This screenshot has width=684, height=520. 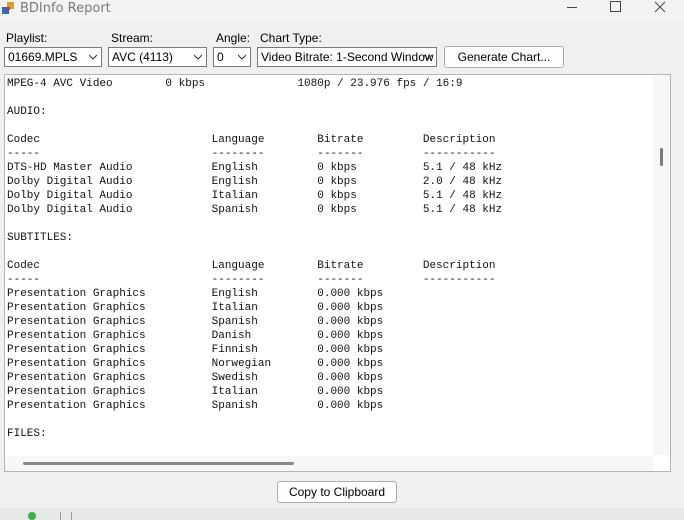 I want to click on close-button, so click(x=662, y=8).